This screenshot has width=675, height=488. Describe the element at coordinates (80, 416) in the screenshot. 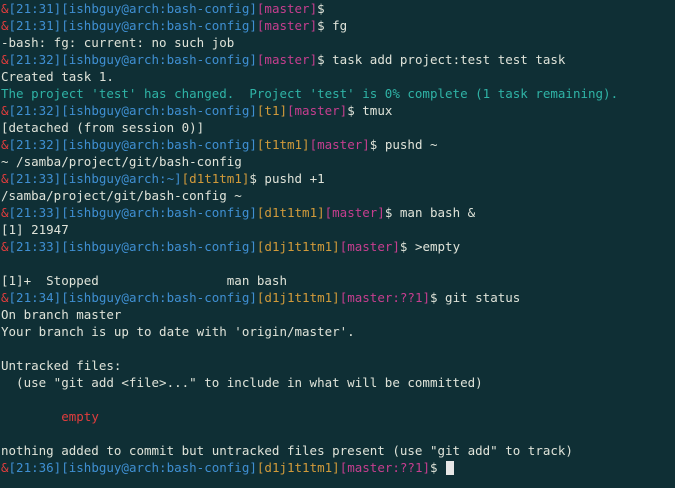

I see `untracked-file: empty` at that location.